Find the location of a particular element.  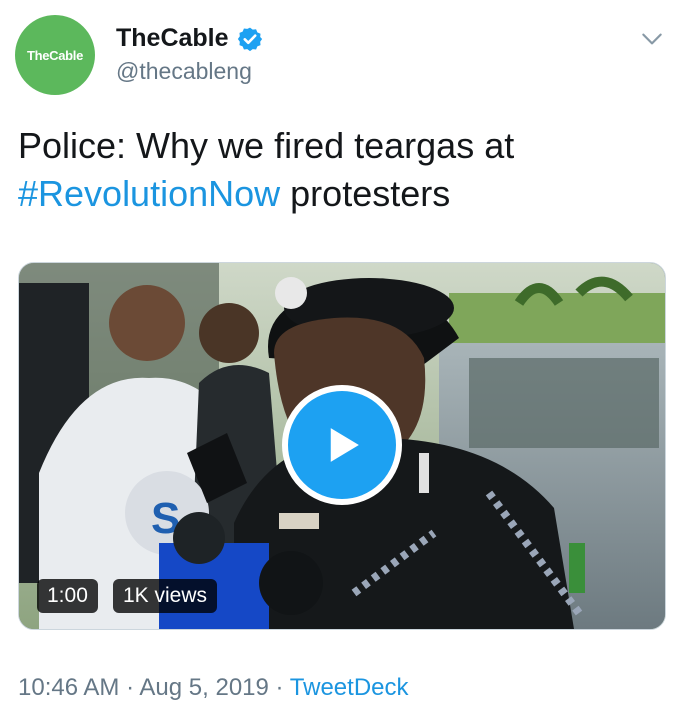

tweet-meta: 10:46 AM · Aug 5, 2019 · TweetDeck is located at coordinates (213, 688).